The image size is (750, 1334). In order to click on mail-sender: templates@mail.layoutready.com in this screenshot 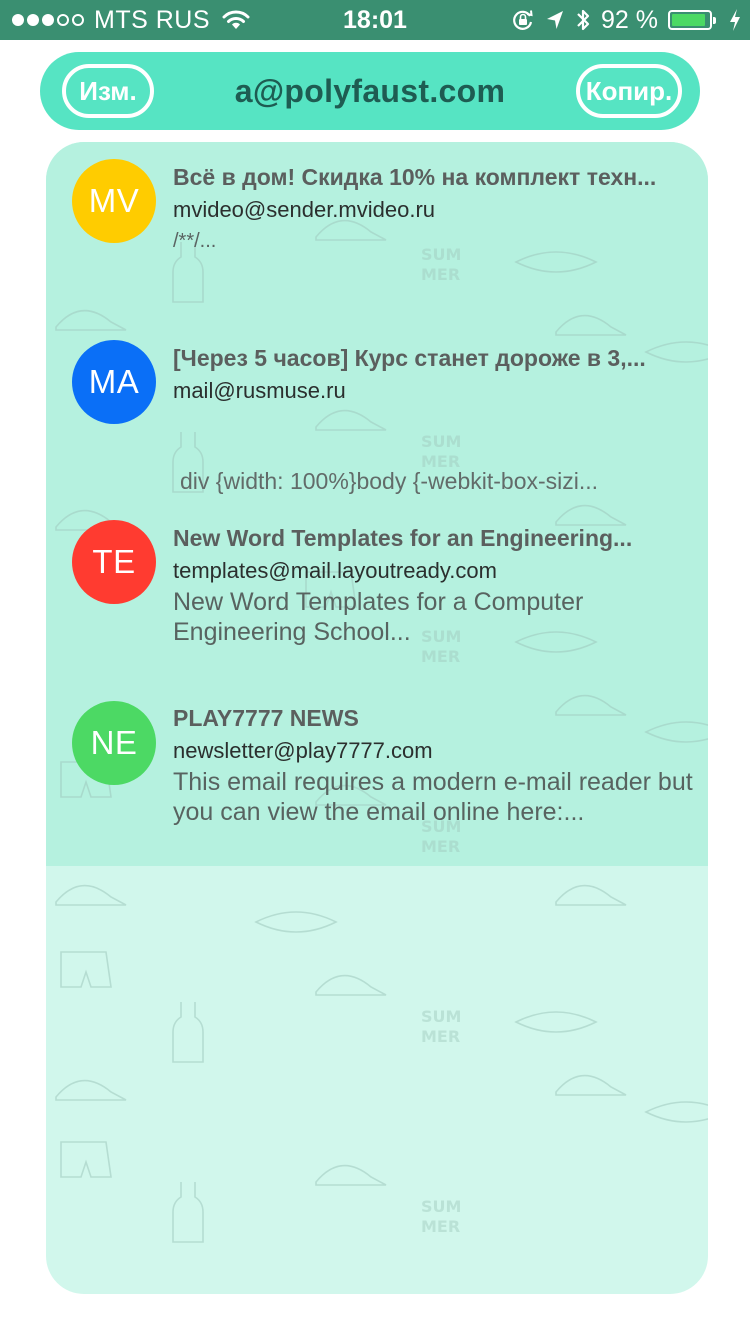, I will do `click(335, 570)`.